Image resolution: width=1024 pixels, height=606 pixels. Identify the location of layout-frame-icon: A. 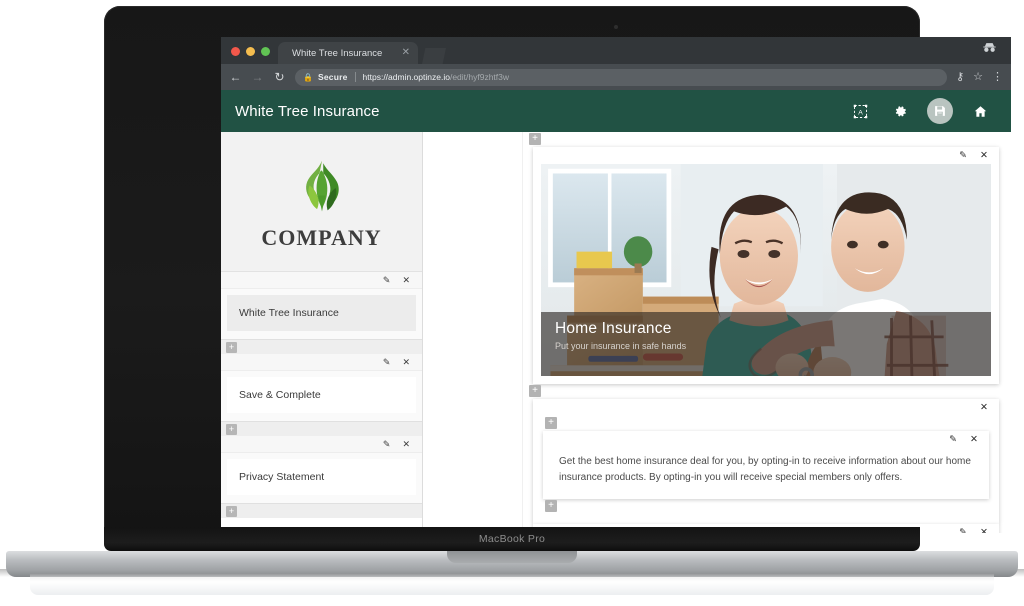
(860, 111).